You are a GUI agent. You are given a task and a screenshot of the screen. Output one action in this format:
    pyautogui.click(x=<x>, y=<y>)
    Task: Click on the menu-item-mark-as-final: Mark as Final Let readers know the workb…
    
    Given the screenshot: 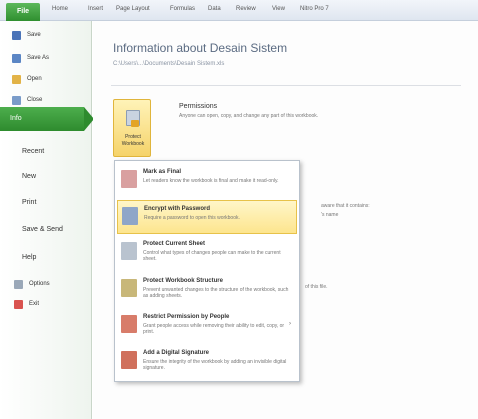 What is the action you would take?
    pyautogui.click(x=207, y=181)
    